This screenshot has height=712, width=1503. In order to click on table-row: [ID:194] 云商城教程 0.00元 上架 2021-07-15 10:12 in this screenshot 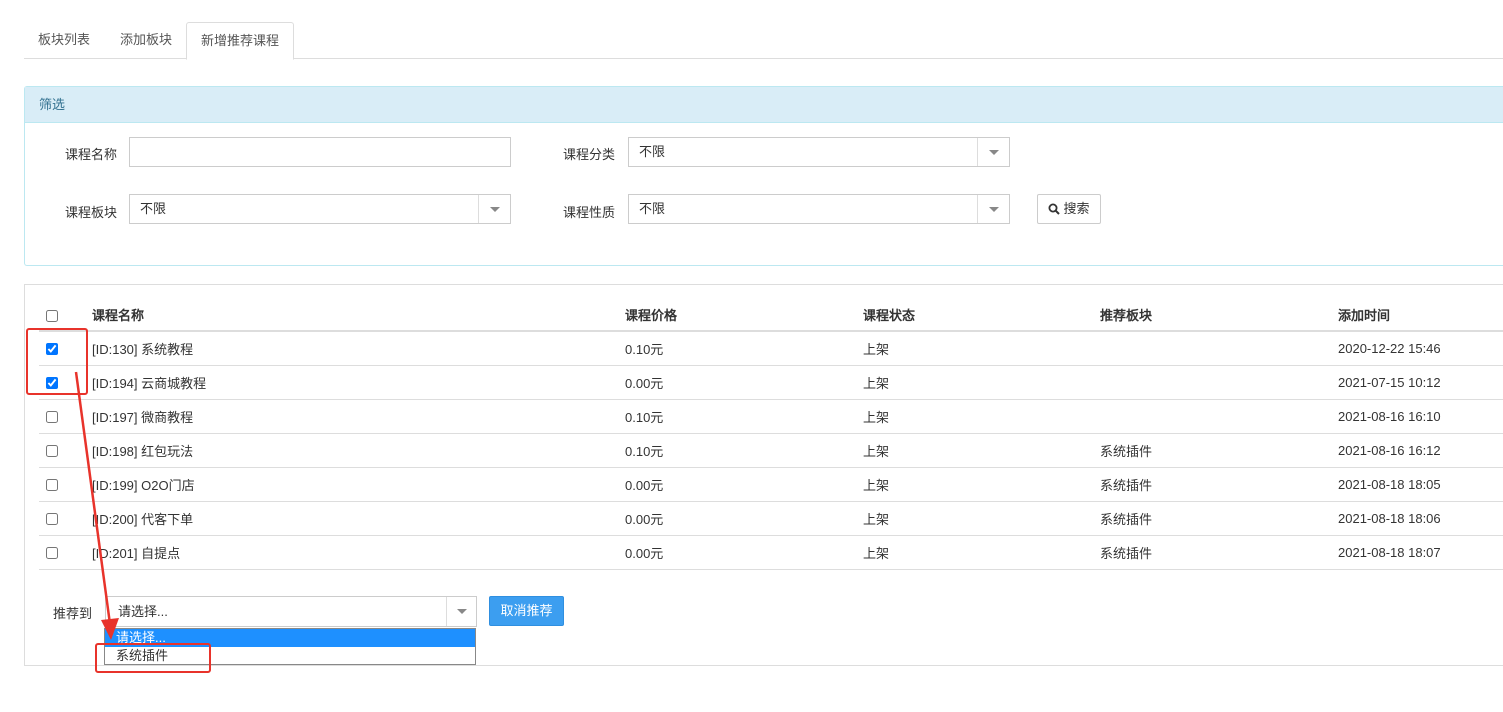, I will do `click(771, 382)`.